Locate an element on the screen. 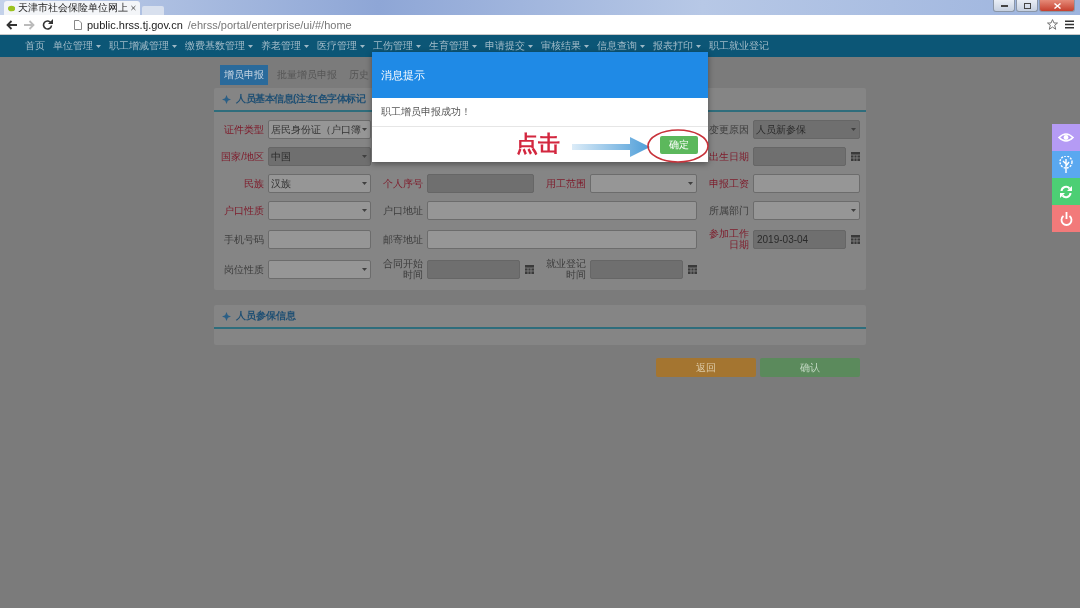 The height and width of the screenshot is (608, 1080). minimize-button is located at coordinates (1004, 6).